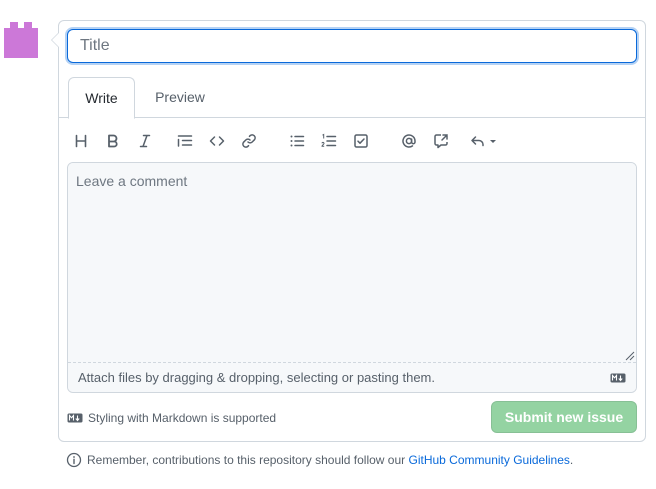 The image size is (656, 489). I want to click on link-icon, so click(249, 141).